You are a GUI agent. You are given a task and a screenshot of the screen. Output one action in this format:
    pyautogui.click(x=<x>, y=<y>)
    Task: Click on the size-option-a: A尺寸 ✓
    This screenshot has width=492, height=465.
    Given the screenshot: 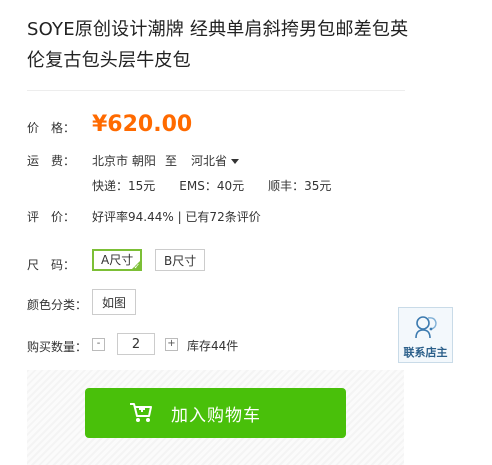 What is the action you would take?
    pyautogui.click(x=117, y=260)
    